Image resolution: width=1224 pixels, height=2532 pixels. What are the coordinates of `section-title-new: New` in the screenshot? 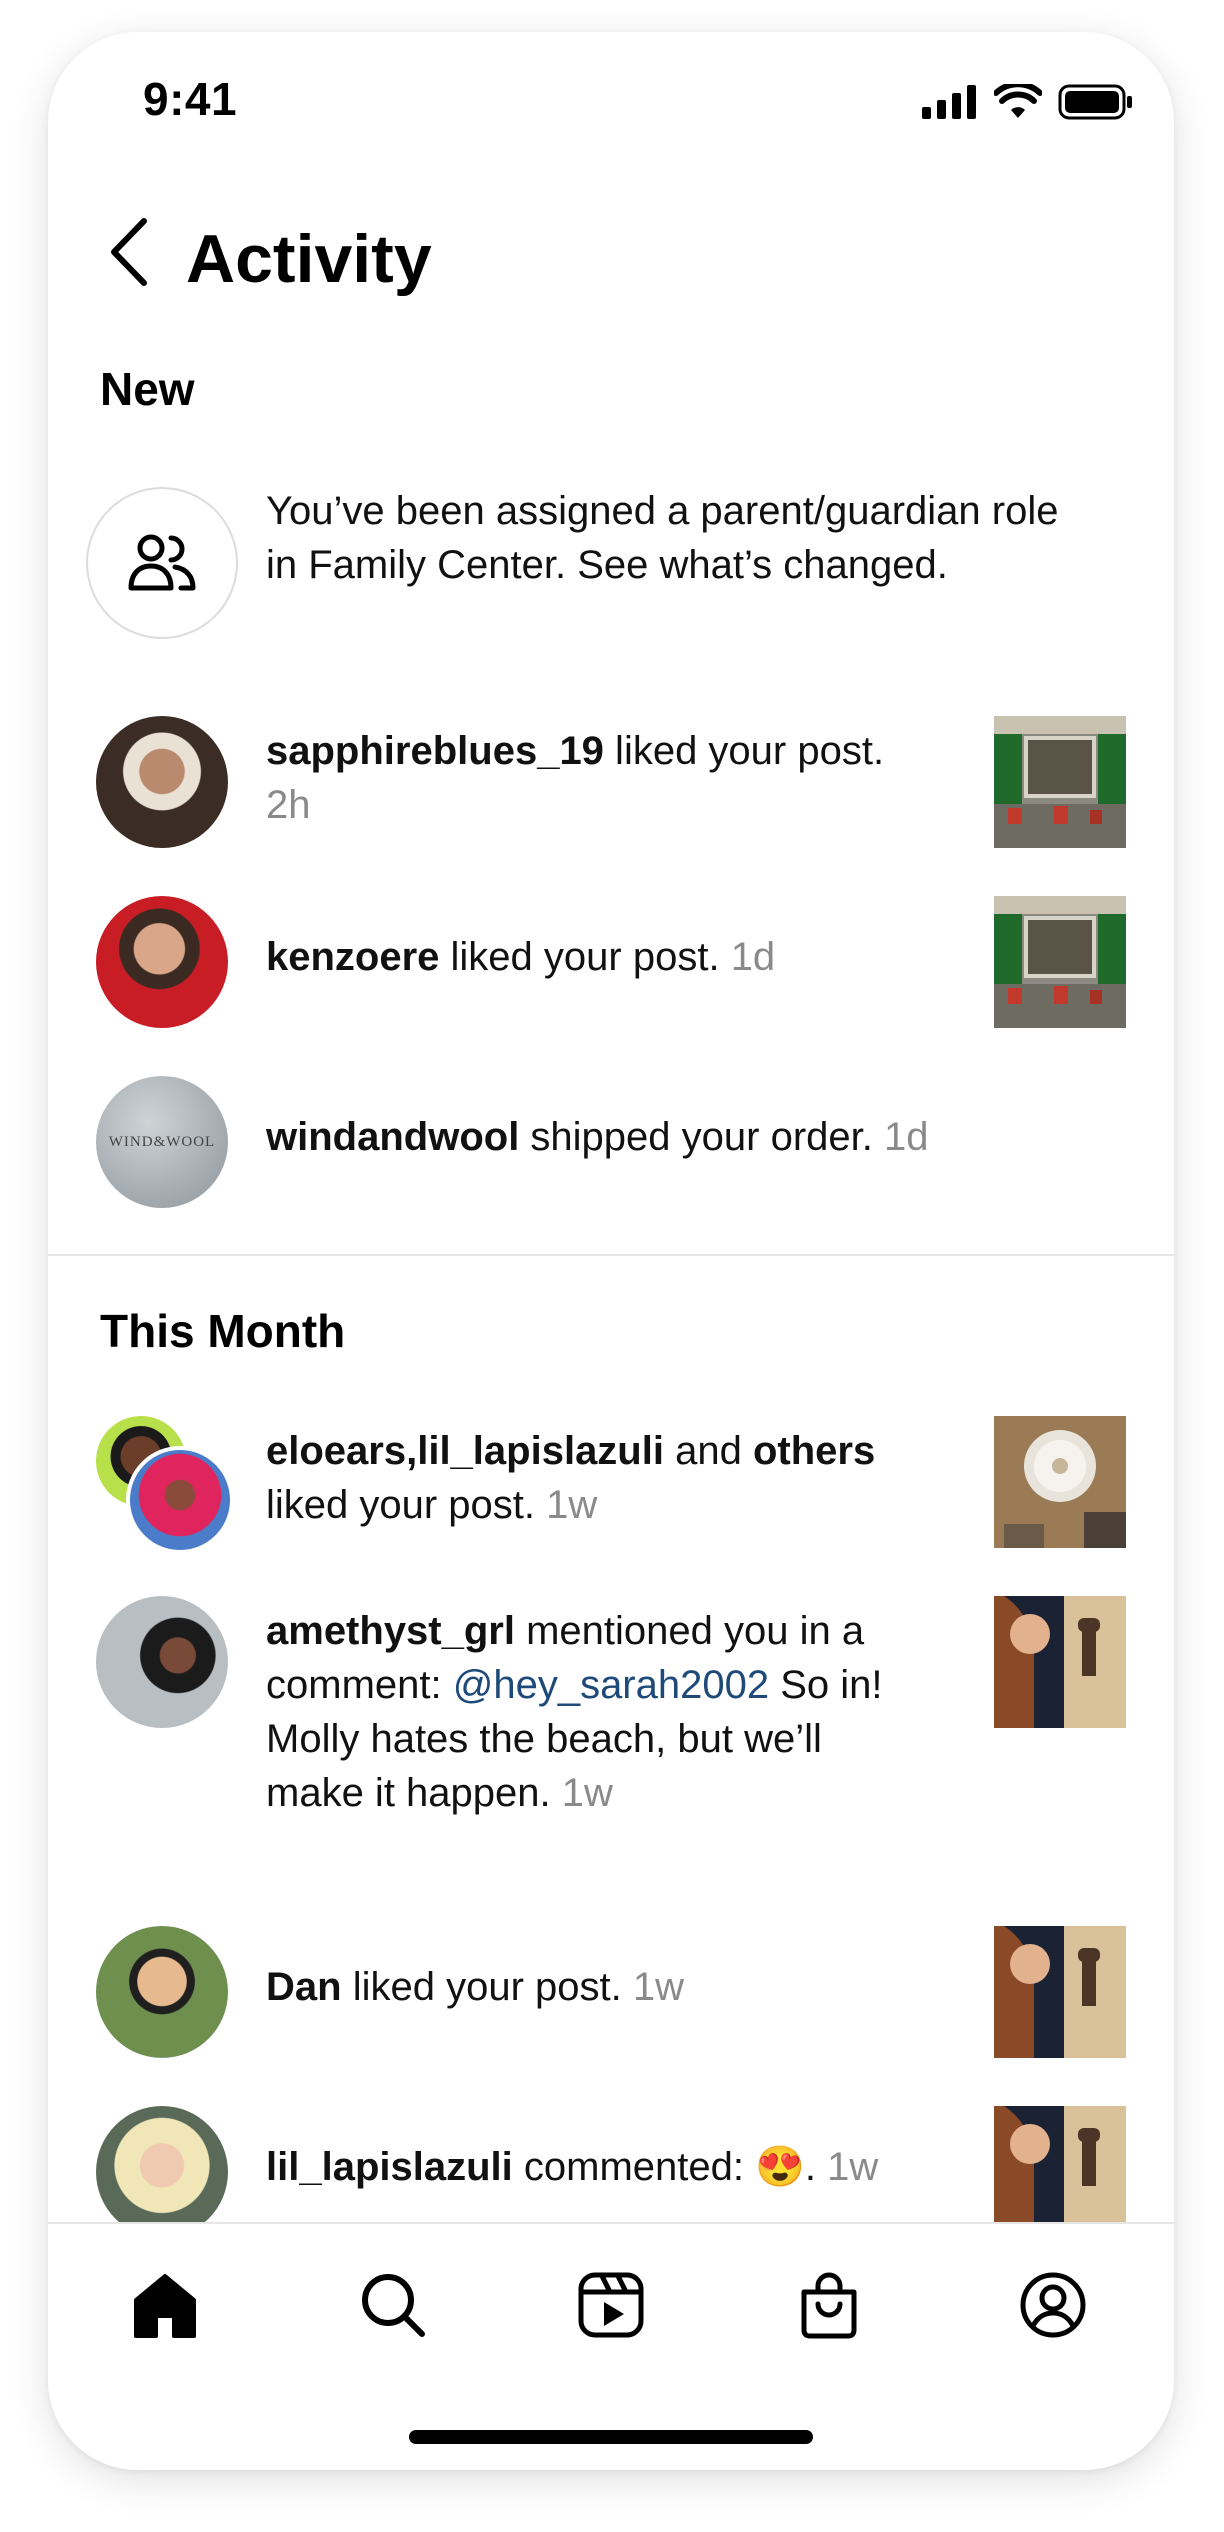 It's located at (147, 389).